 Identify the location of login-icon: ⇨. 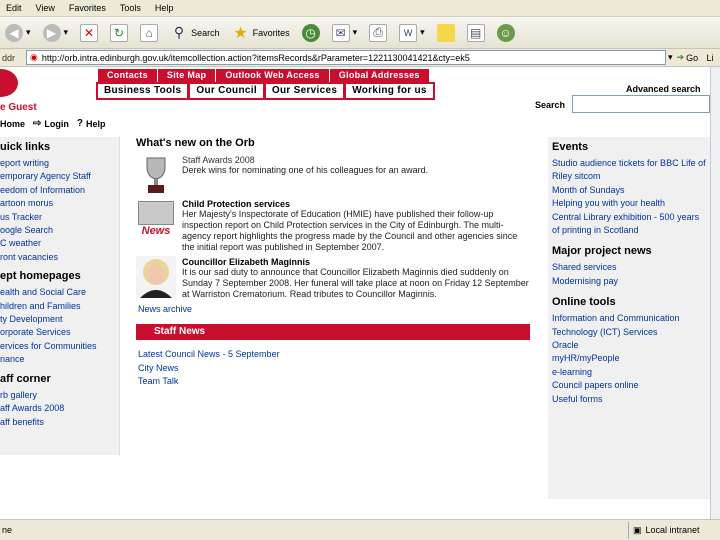
(37, 123).